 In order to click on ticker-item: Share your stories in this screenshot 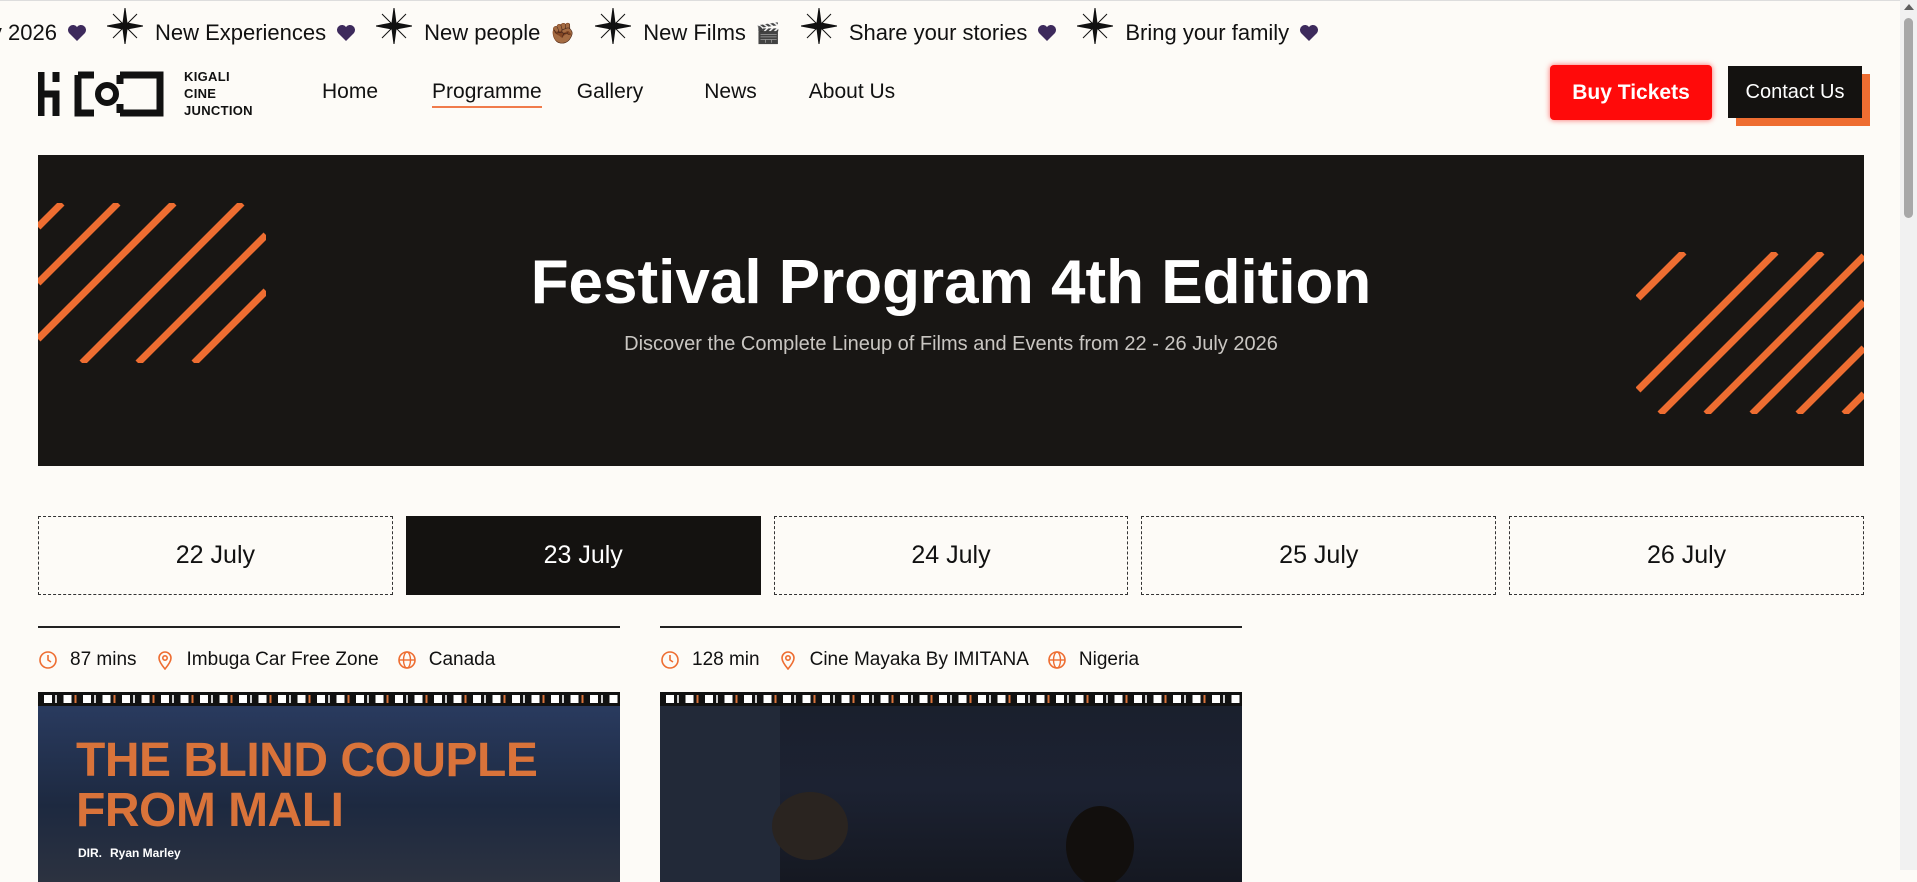, I will do `click(987, 27)`.